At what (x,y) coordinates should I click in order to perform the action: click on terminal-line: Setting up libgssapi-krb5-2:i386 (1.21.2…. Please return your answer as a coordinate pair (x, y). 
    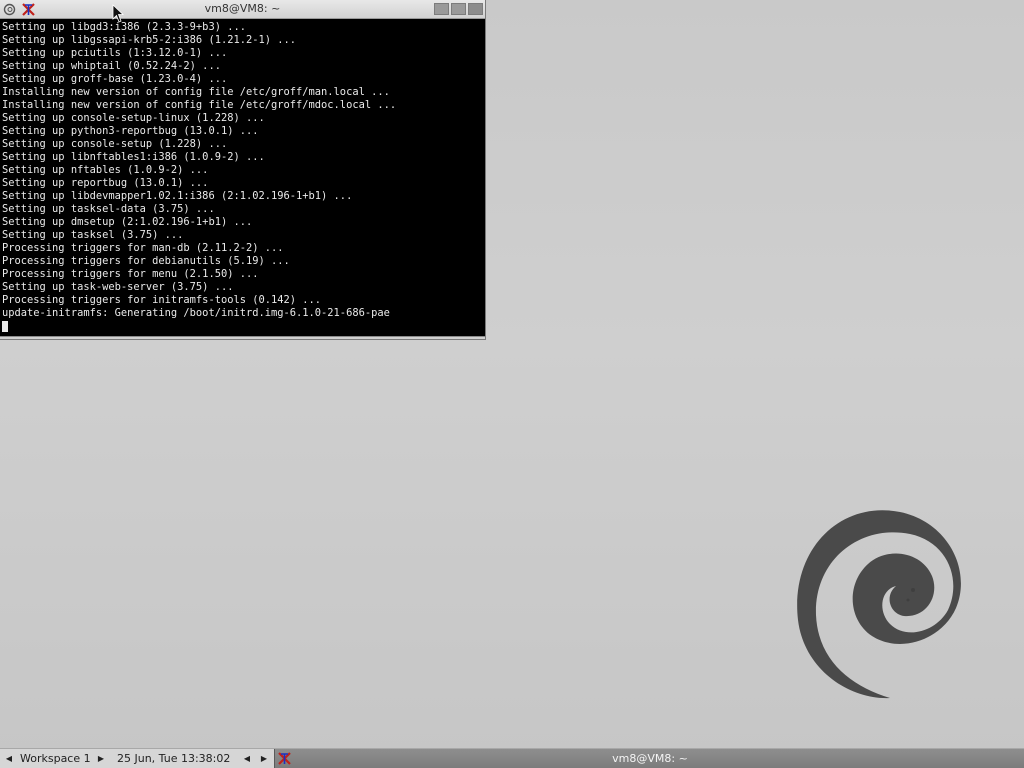
    Looking at the image, I should click on (149, 40).